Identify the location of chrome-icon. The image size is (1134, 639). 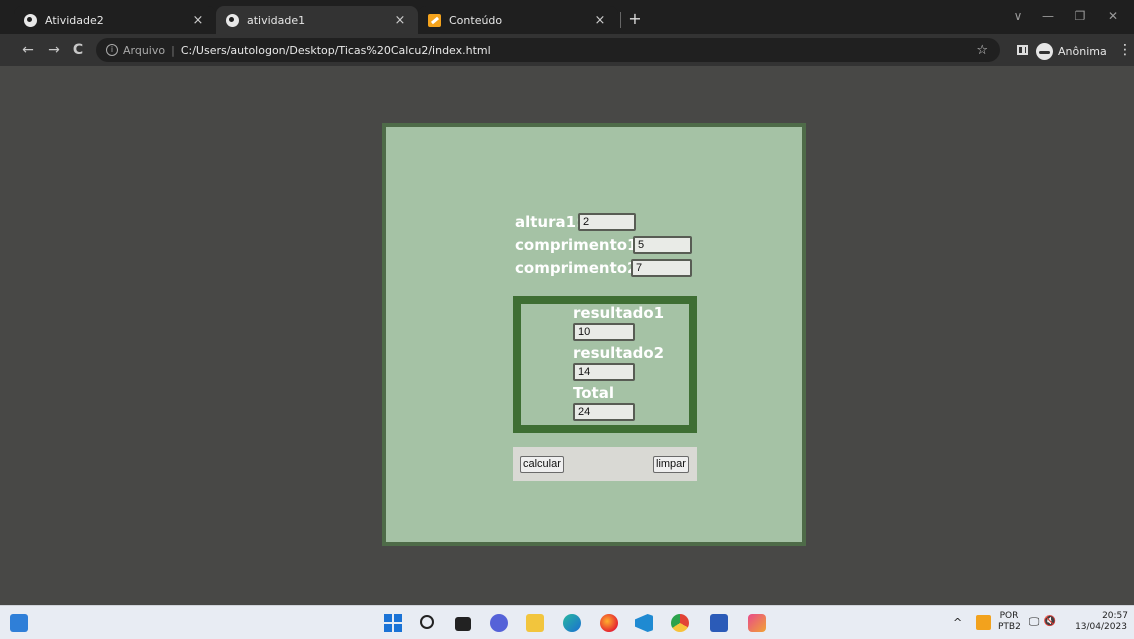
(680, 623).